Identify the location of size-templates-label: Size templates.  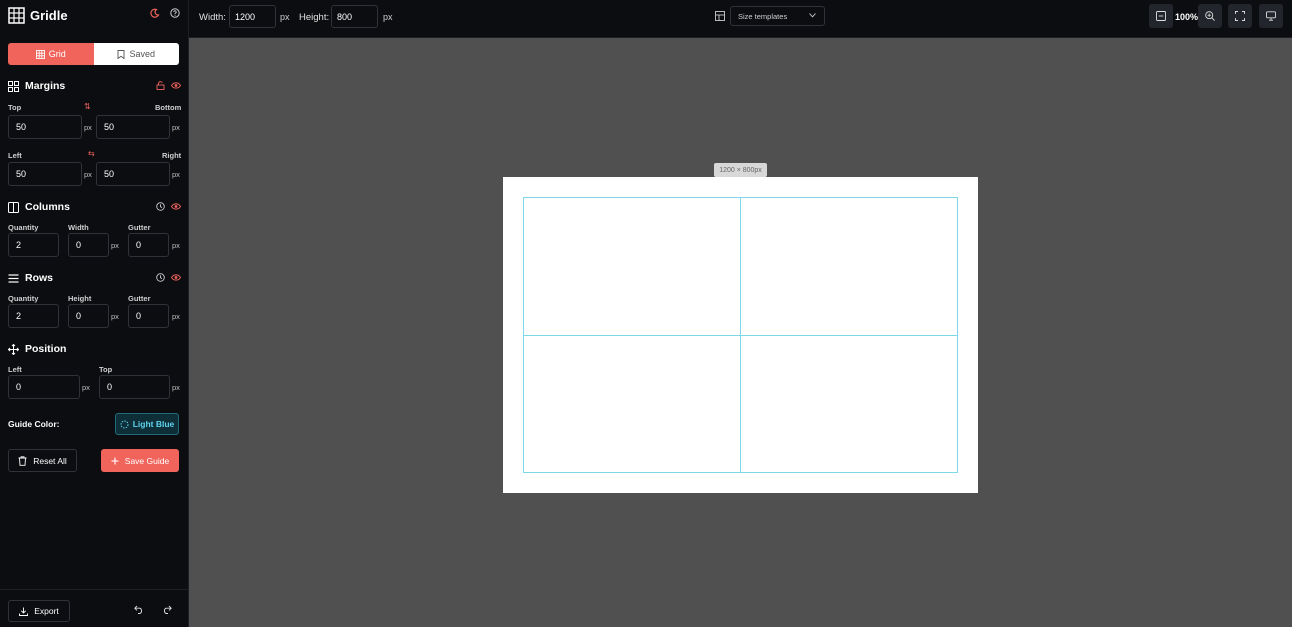
(763, 16).